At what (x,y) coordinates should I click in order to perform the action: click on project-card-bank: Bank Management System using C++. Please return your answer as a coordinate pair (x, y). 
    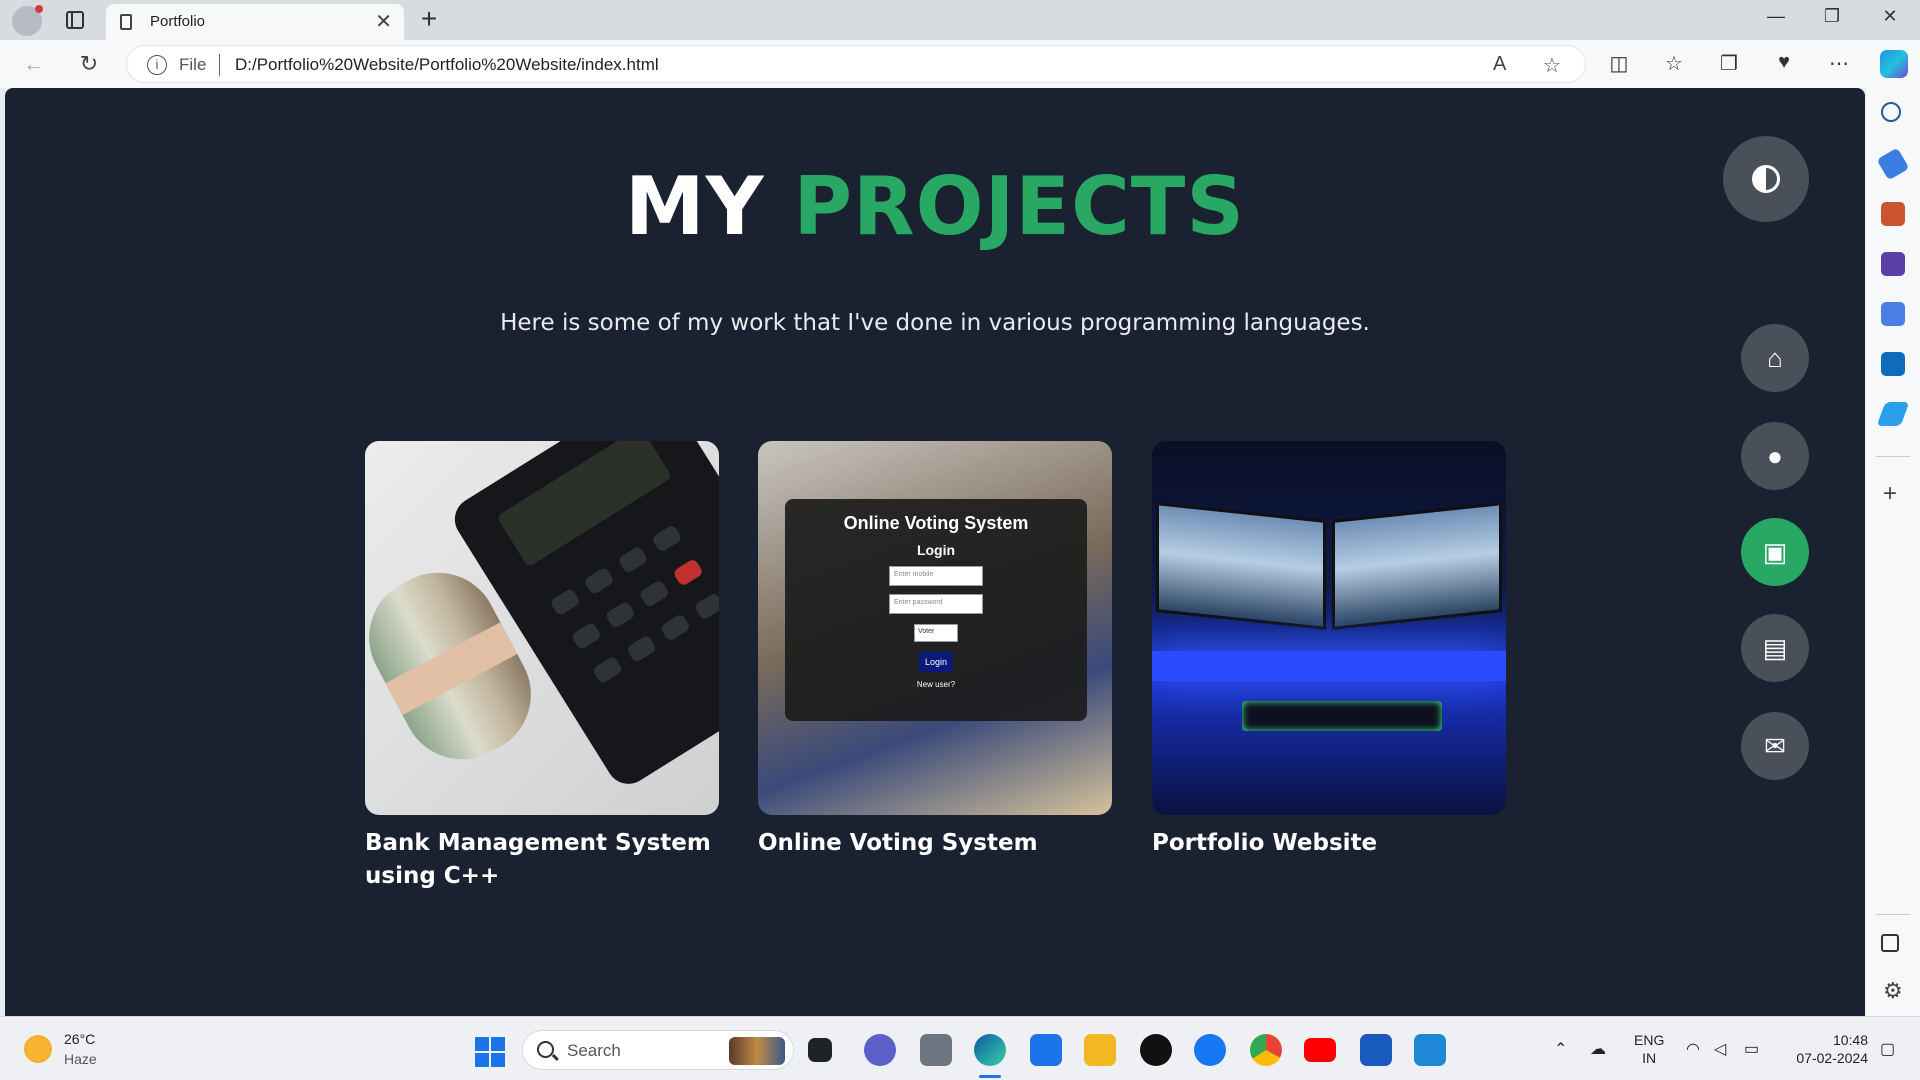
    Looking at the image, I should click on (542, 667).